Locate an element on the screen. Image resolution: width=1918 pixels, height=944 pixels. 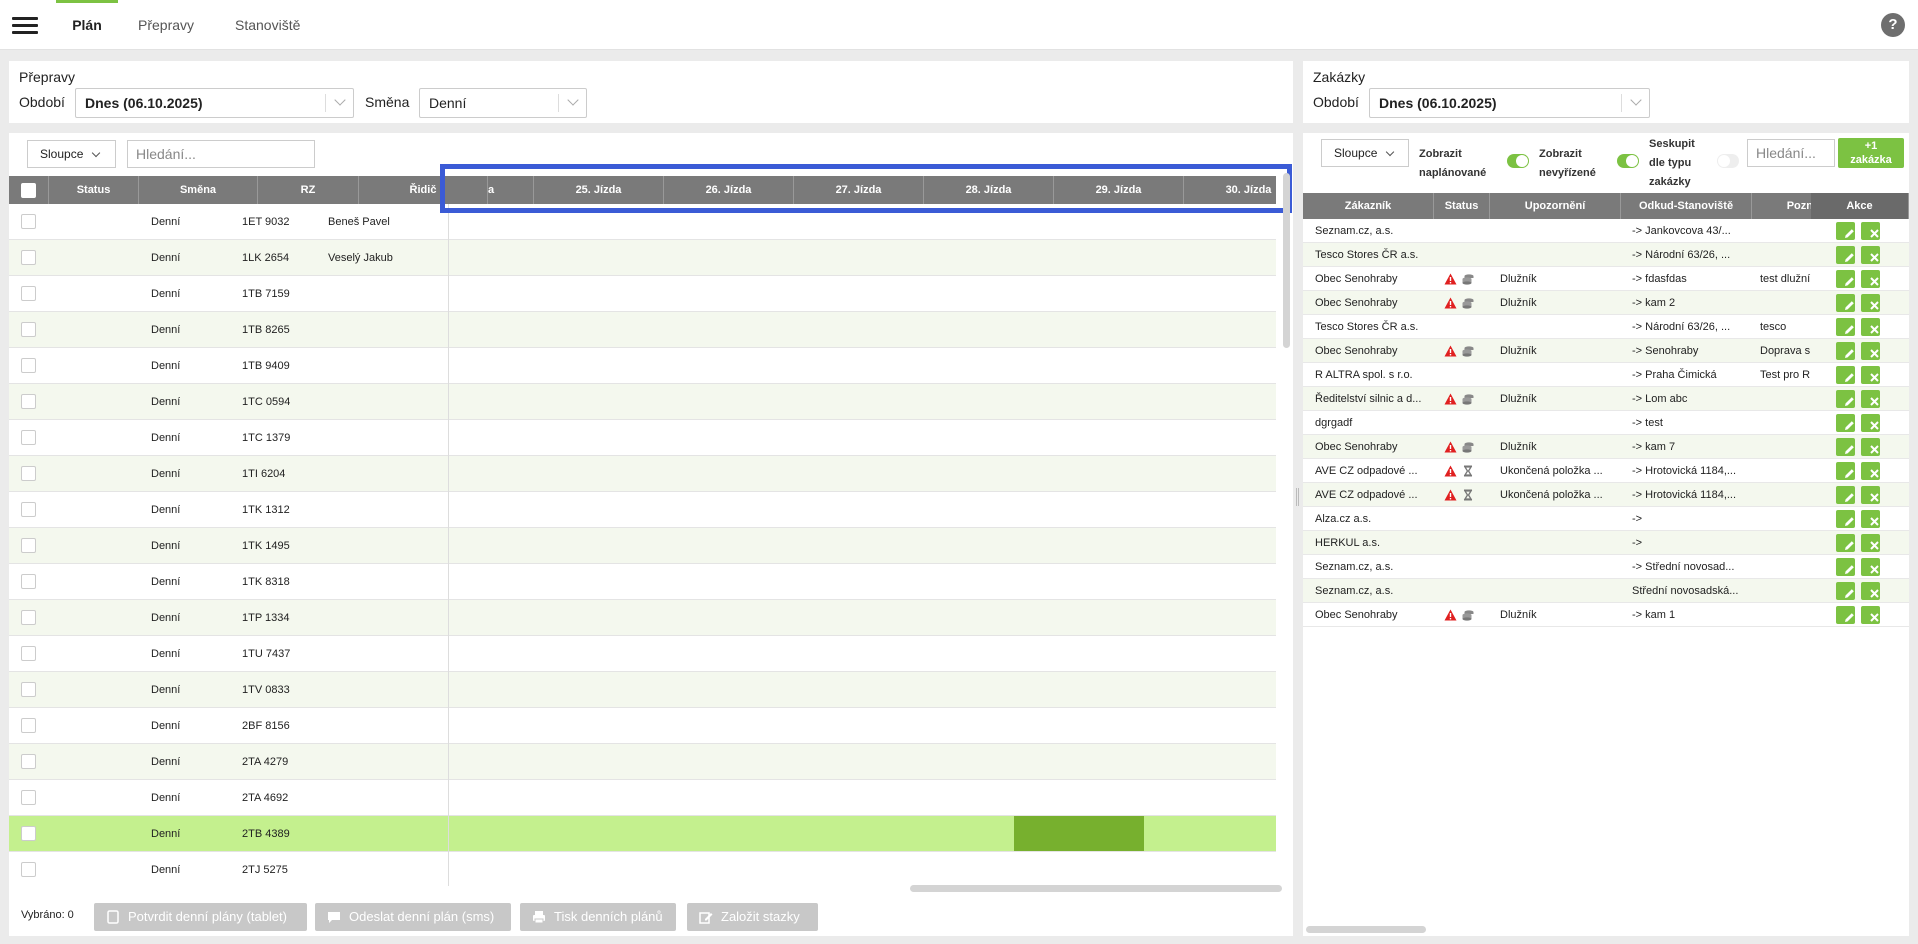
table-row: Denní 1TK 8318 is located at coordinates (642, 582).